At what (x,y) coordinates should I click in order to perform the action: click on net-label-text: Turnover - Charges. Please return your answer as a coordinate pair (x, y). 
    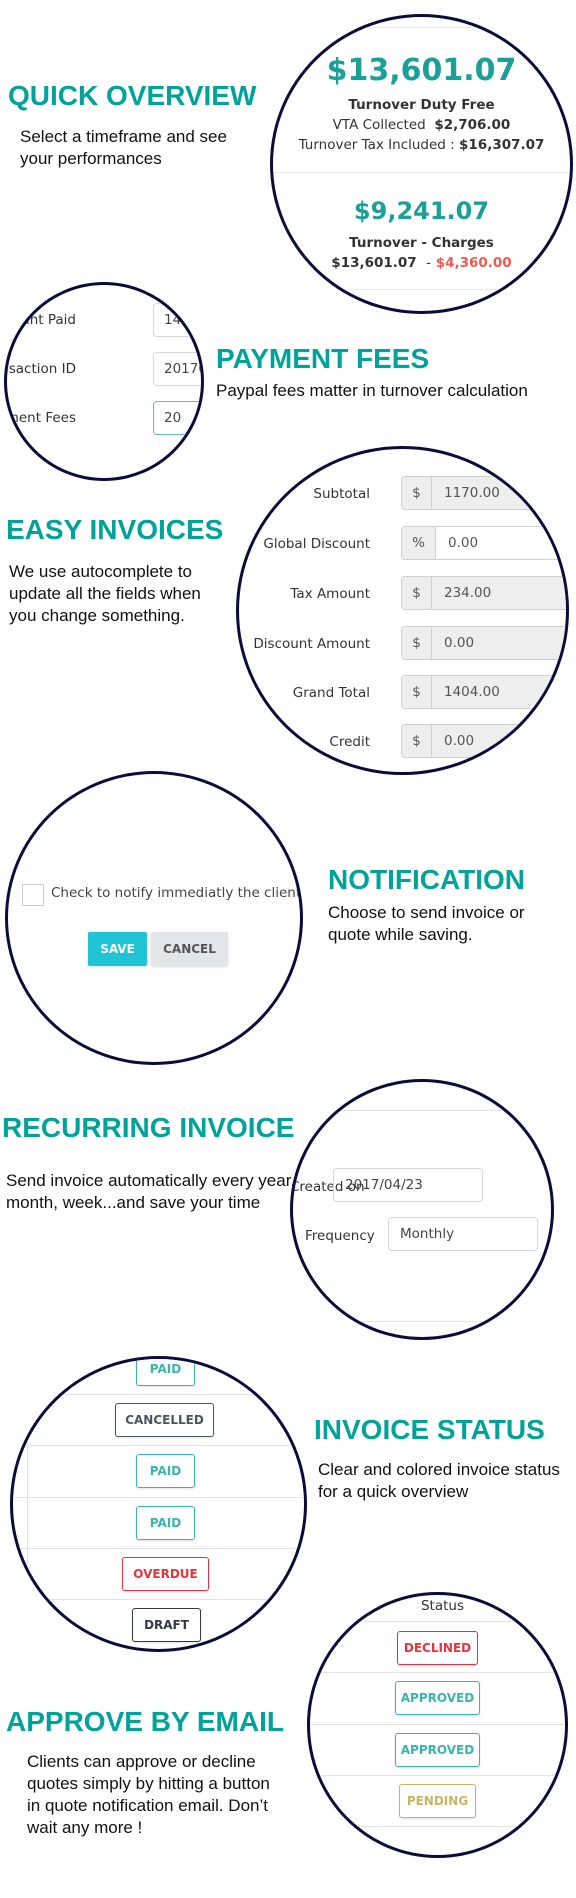
    Looking at the image, I should click on (421, 243).